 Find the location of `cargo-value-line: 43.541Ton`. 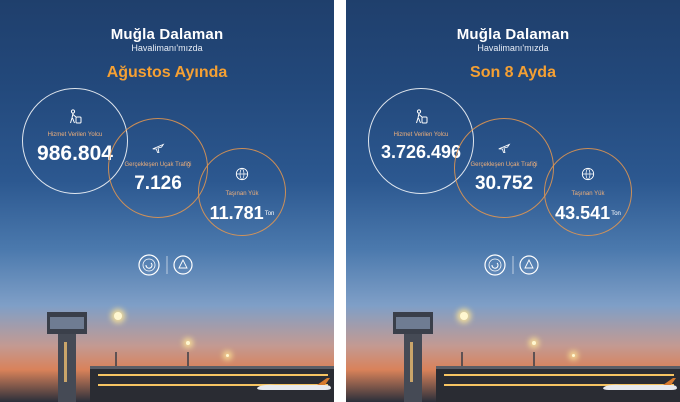

cargo-value-line: 43.541Ton is located at coordinates (588, 213).